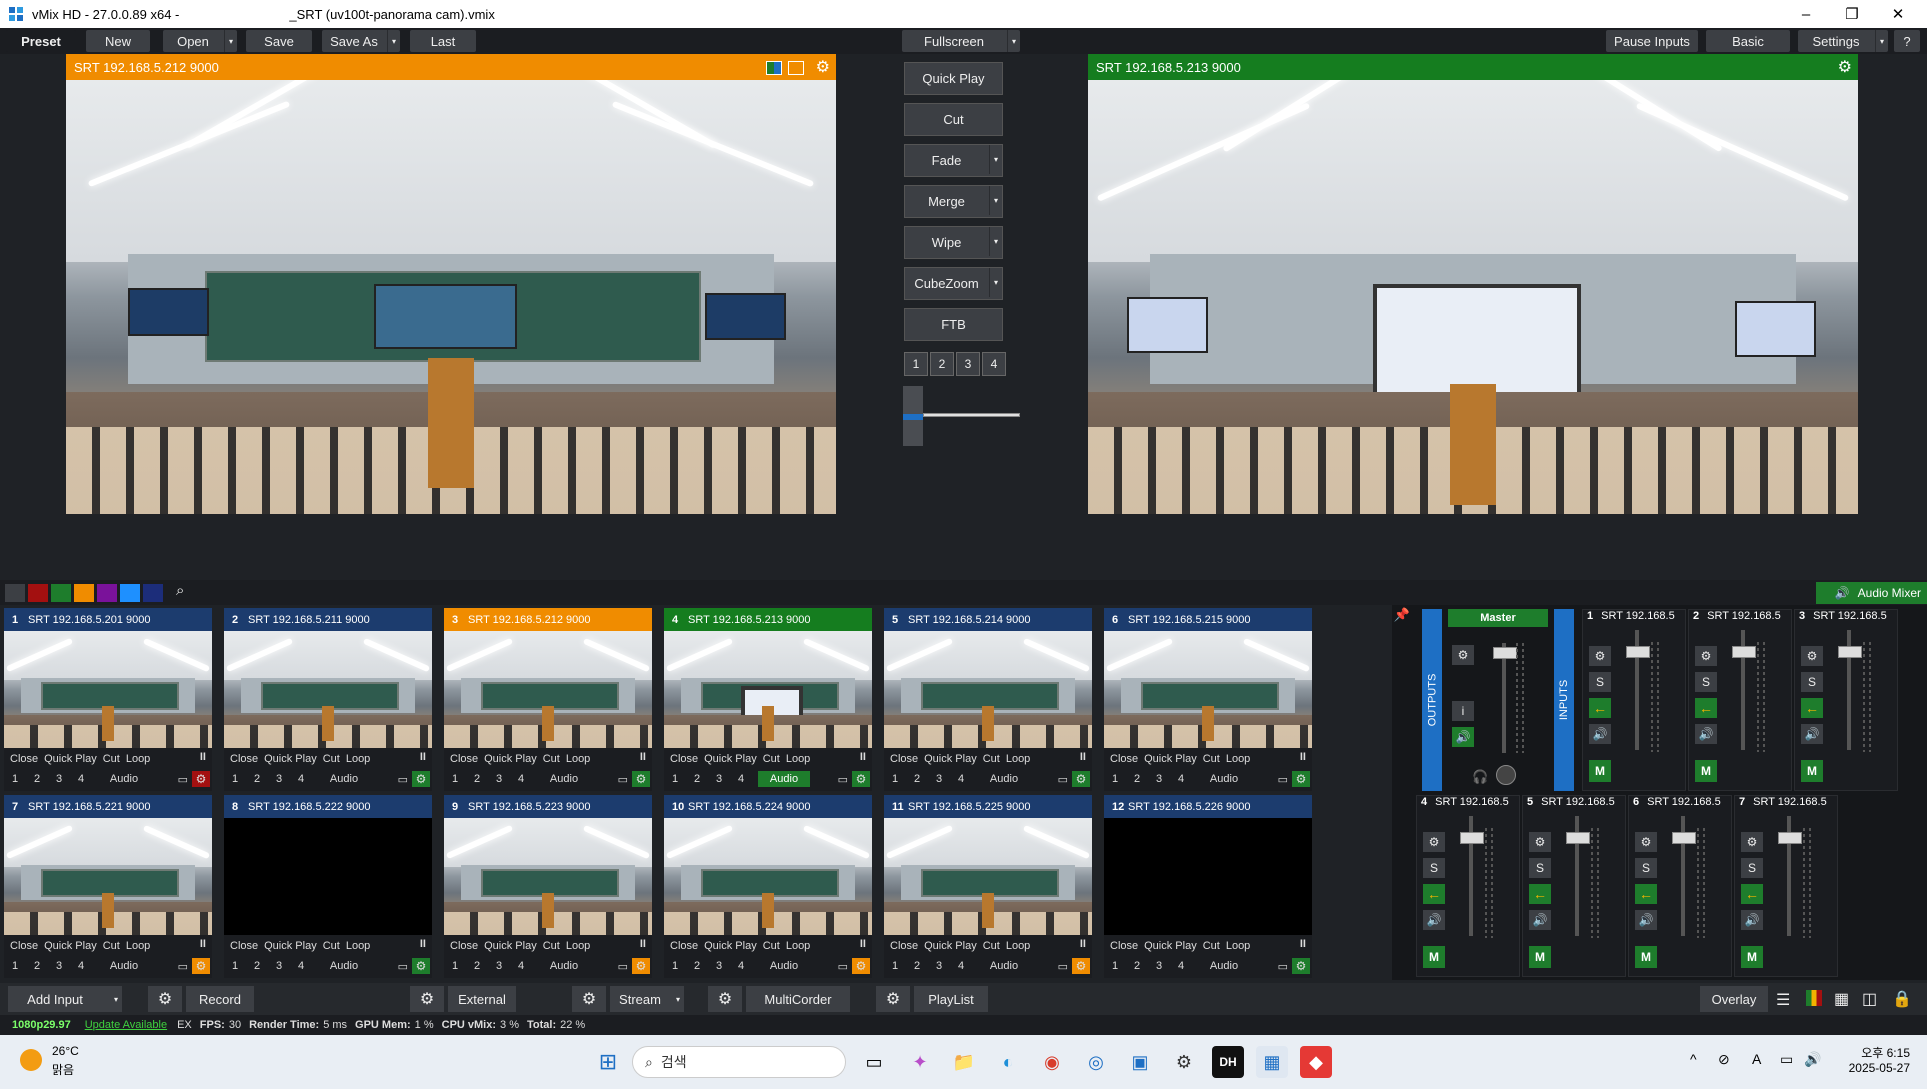 The width and height of the screenshot is (1927, 1089). What do you see at coordinates (1706, 682) in the screenshot?
I see `solo-button: S` at bounding box center [1706, 682].